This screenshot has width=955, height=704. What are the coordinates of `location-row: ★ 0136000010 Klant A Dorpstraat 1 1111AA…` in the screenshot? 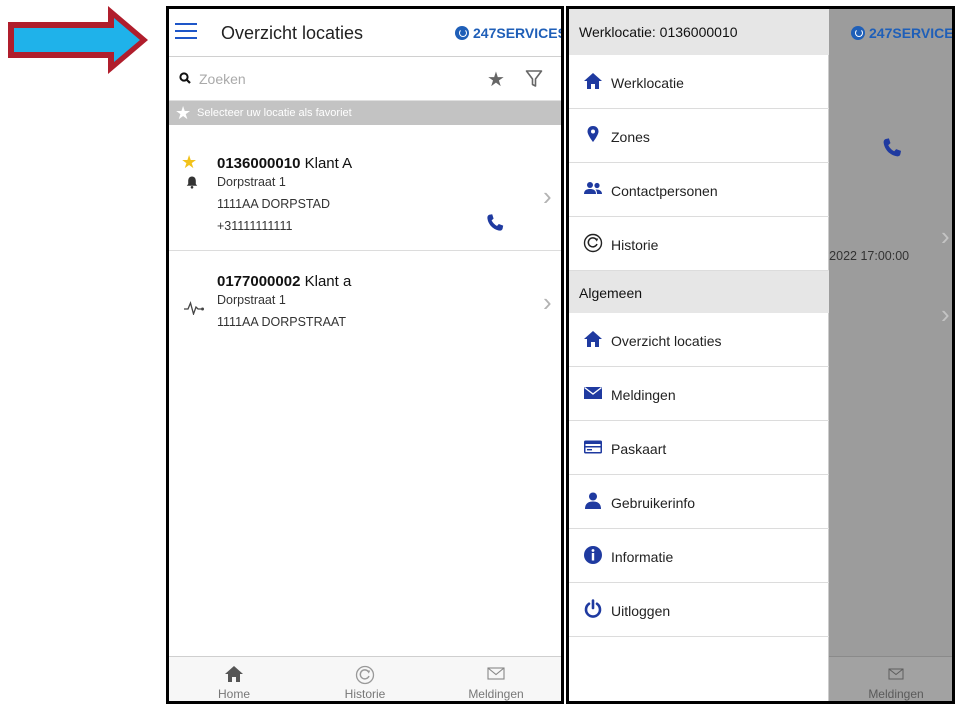 It's located at (365, 188).